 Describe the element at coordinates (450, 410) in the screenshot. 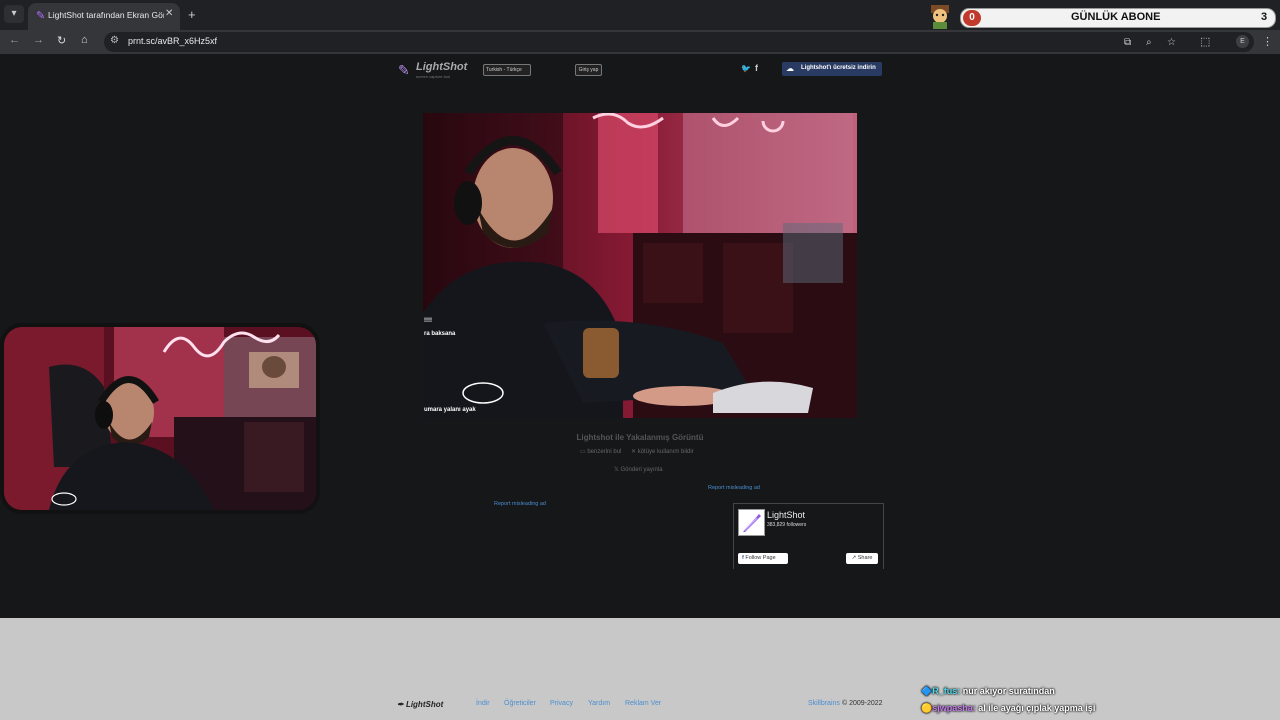

I see `image-chat-caption: umara yalanı ayak` at that location.